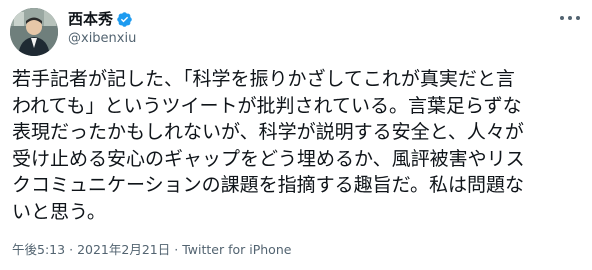 Image resolution: width=592 pixels, height=270 pixels. Describe the element at coordinates (268, 185) in the screenshot. I see `tweet-text-line: クコミュニケーションの課題を指摘する趣旨だ。私は問題な` at that location.